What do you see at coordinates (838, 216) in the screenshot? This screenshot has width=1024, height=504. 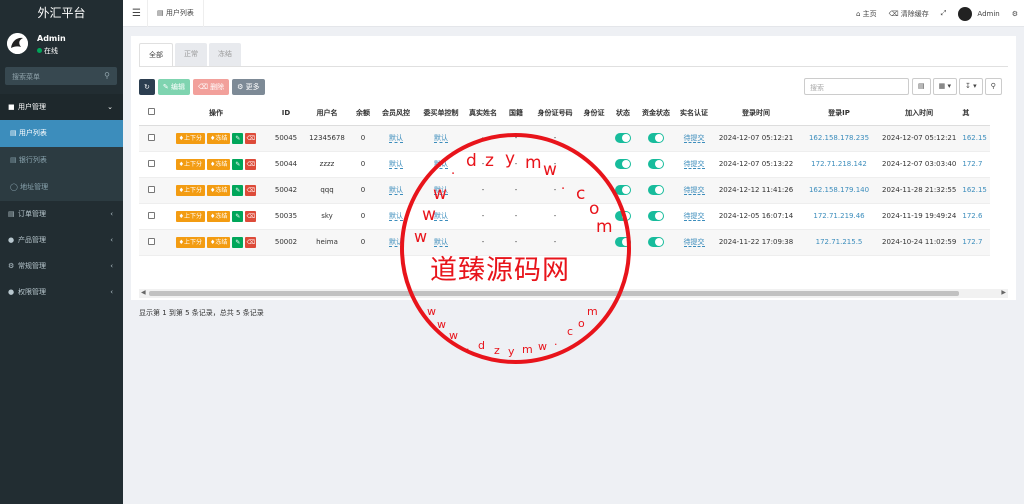 I see `login-ip-link: 172.71.219.46` at bounding box center [838, 216].